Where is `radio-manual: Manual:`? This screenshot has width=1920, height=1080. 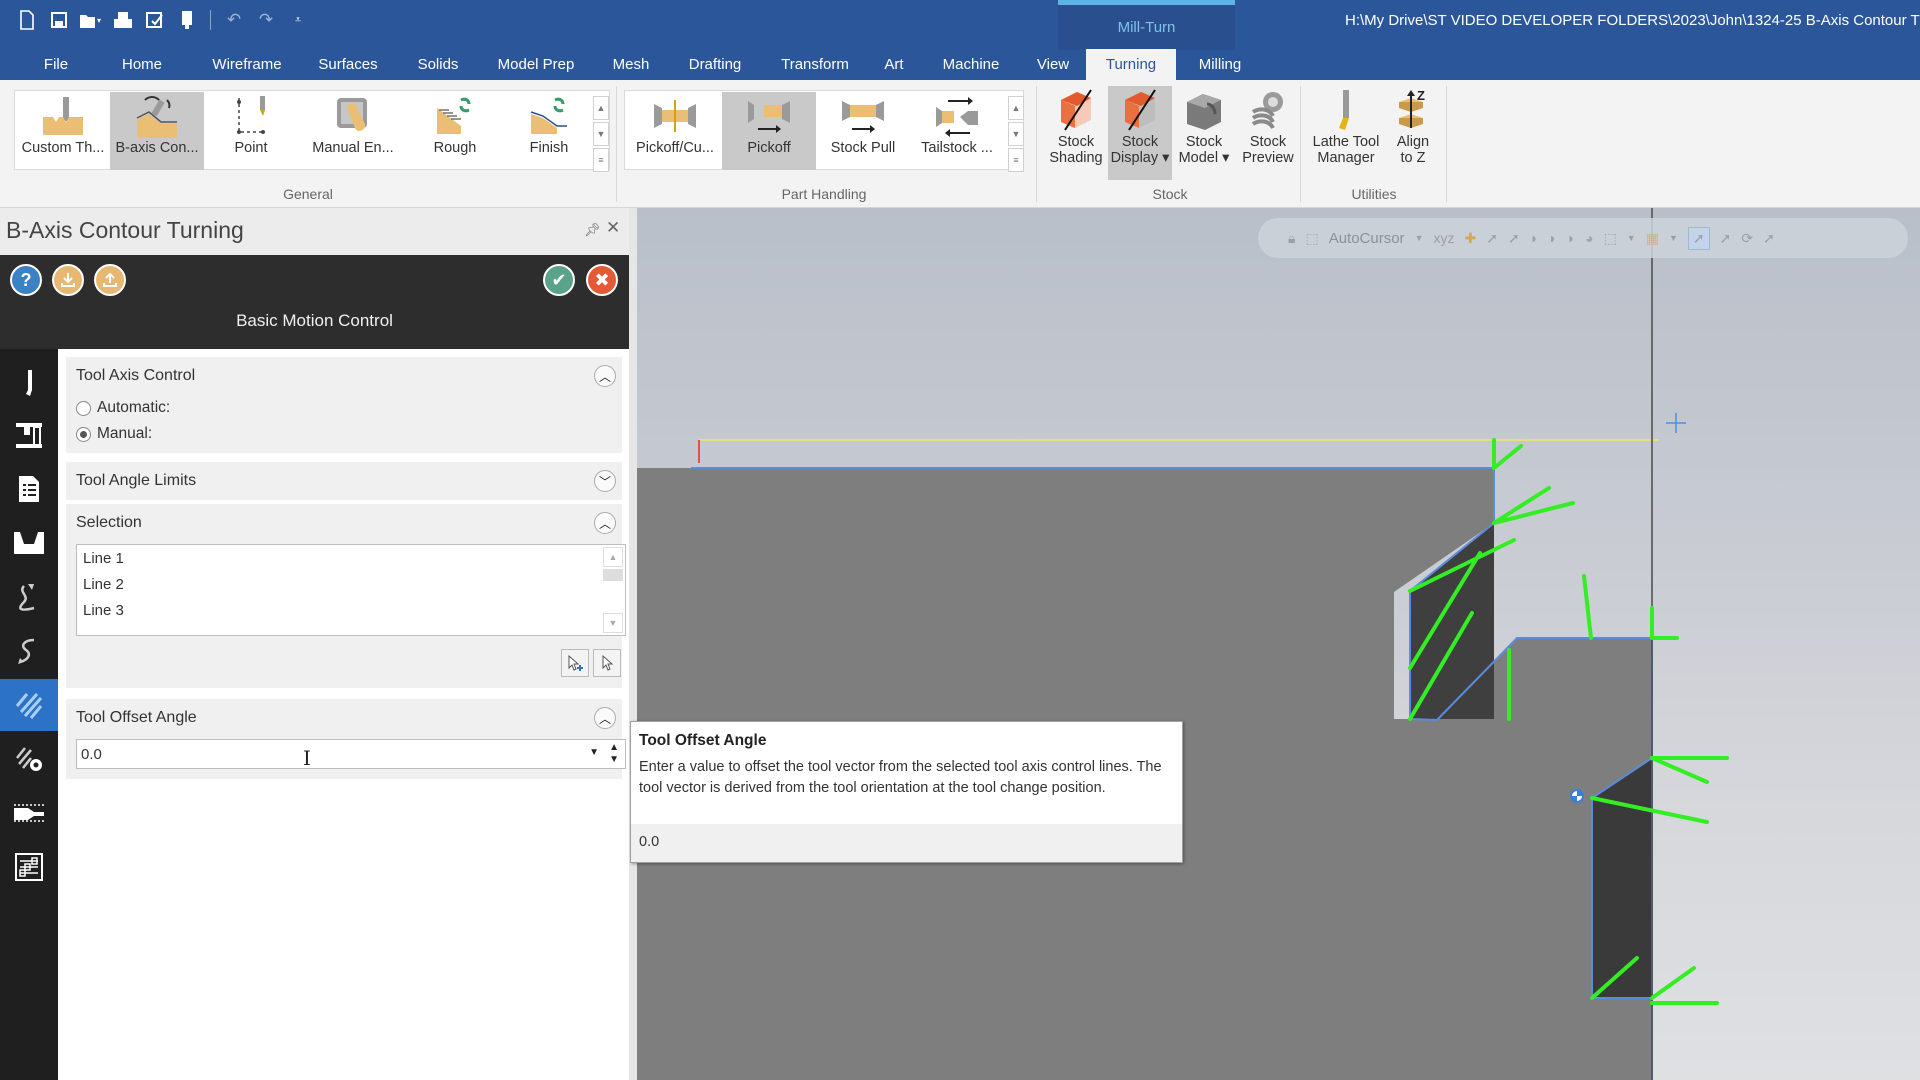
radio-manual: Manual: is located at coordinates (344, 434).